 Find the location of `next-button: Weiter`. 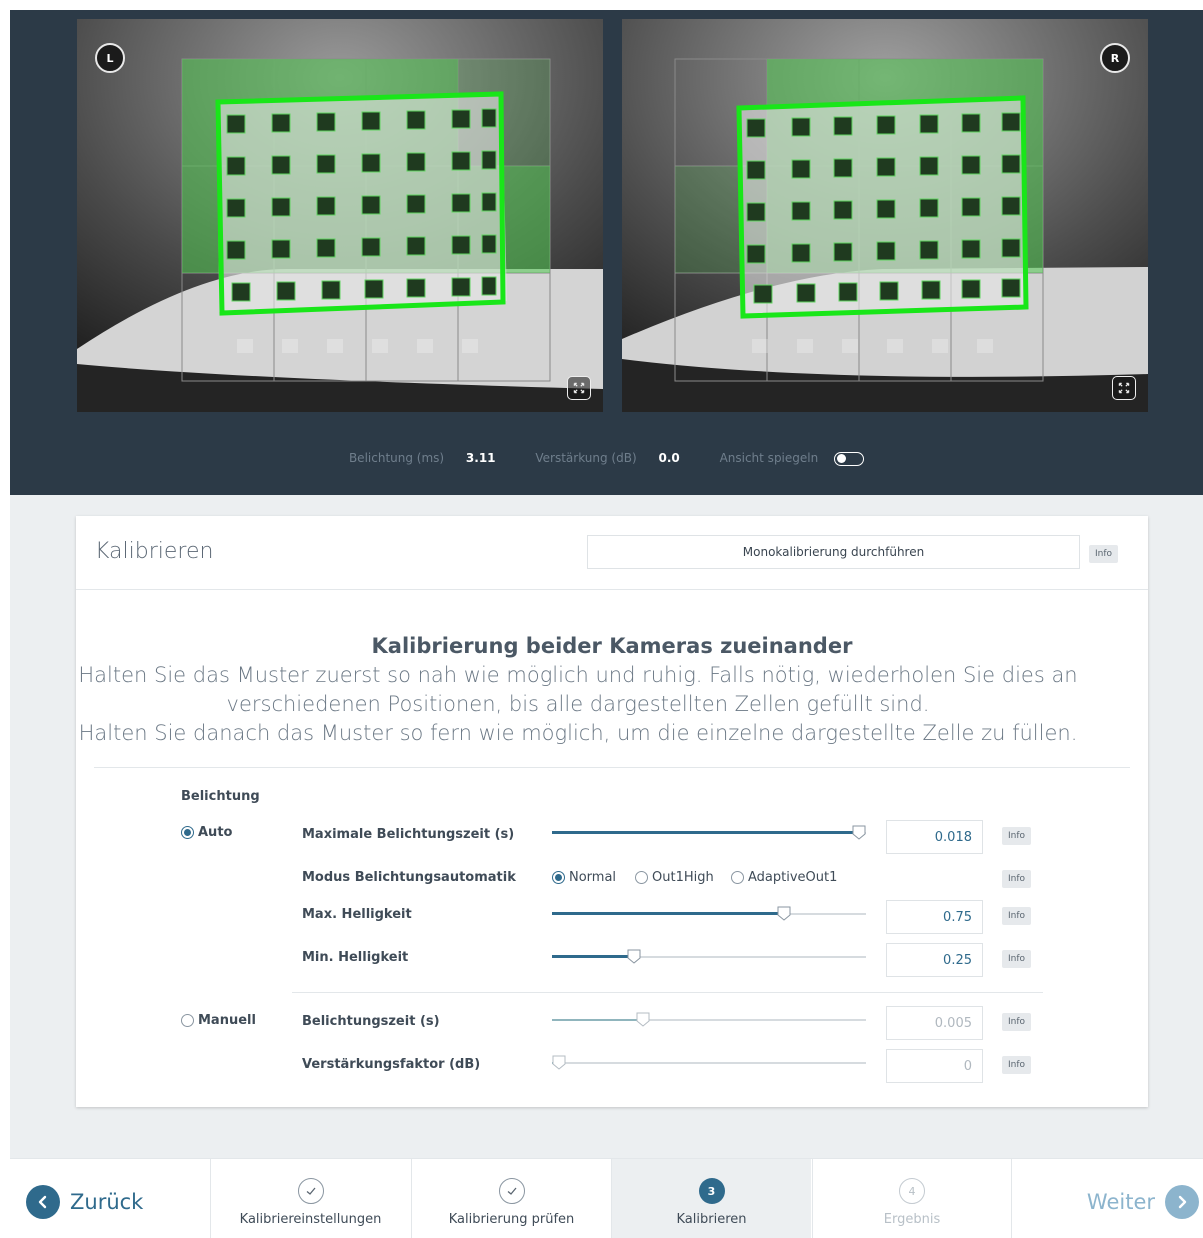

next-button: Weiter is located at coordinates (1143, 1202).